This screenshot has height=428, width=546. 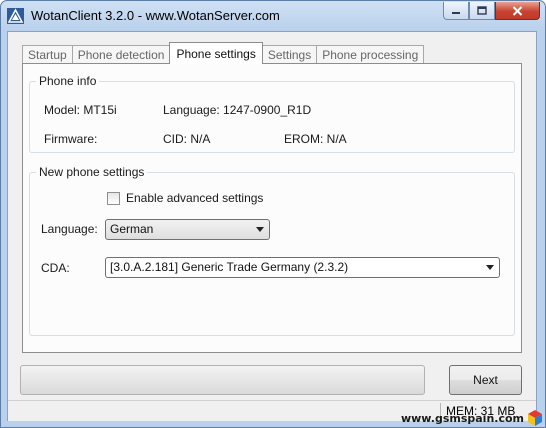 I want to click on cid-label: CID: N/A, so click(x=187, y=139).